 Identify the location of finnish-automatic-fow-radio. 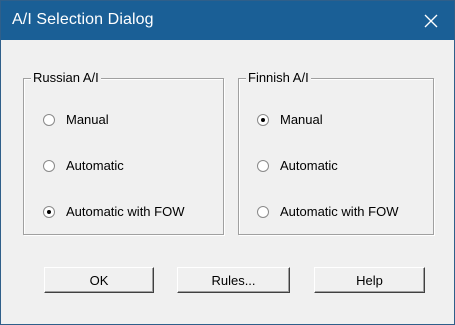
(263, 212).